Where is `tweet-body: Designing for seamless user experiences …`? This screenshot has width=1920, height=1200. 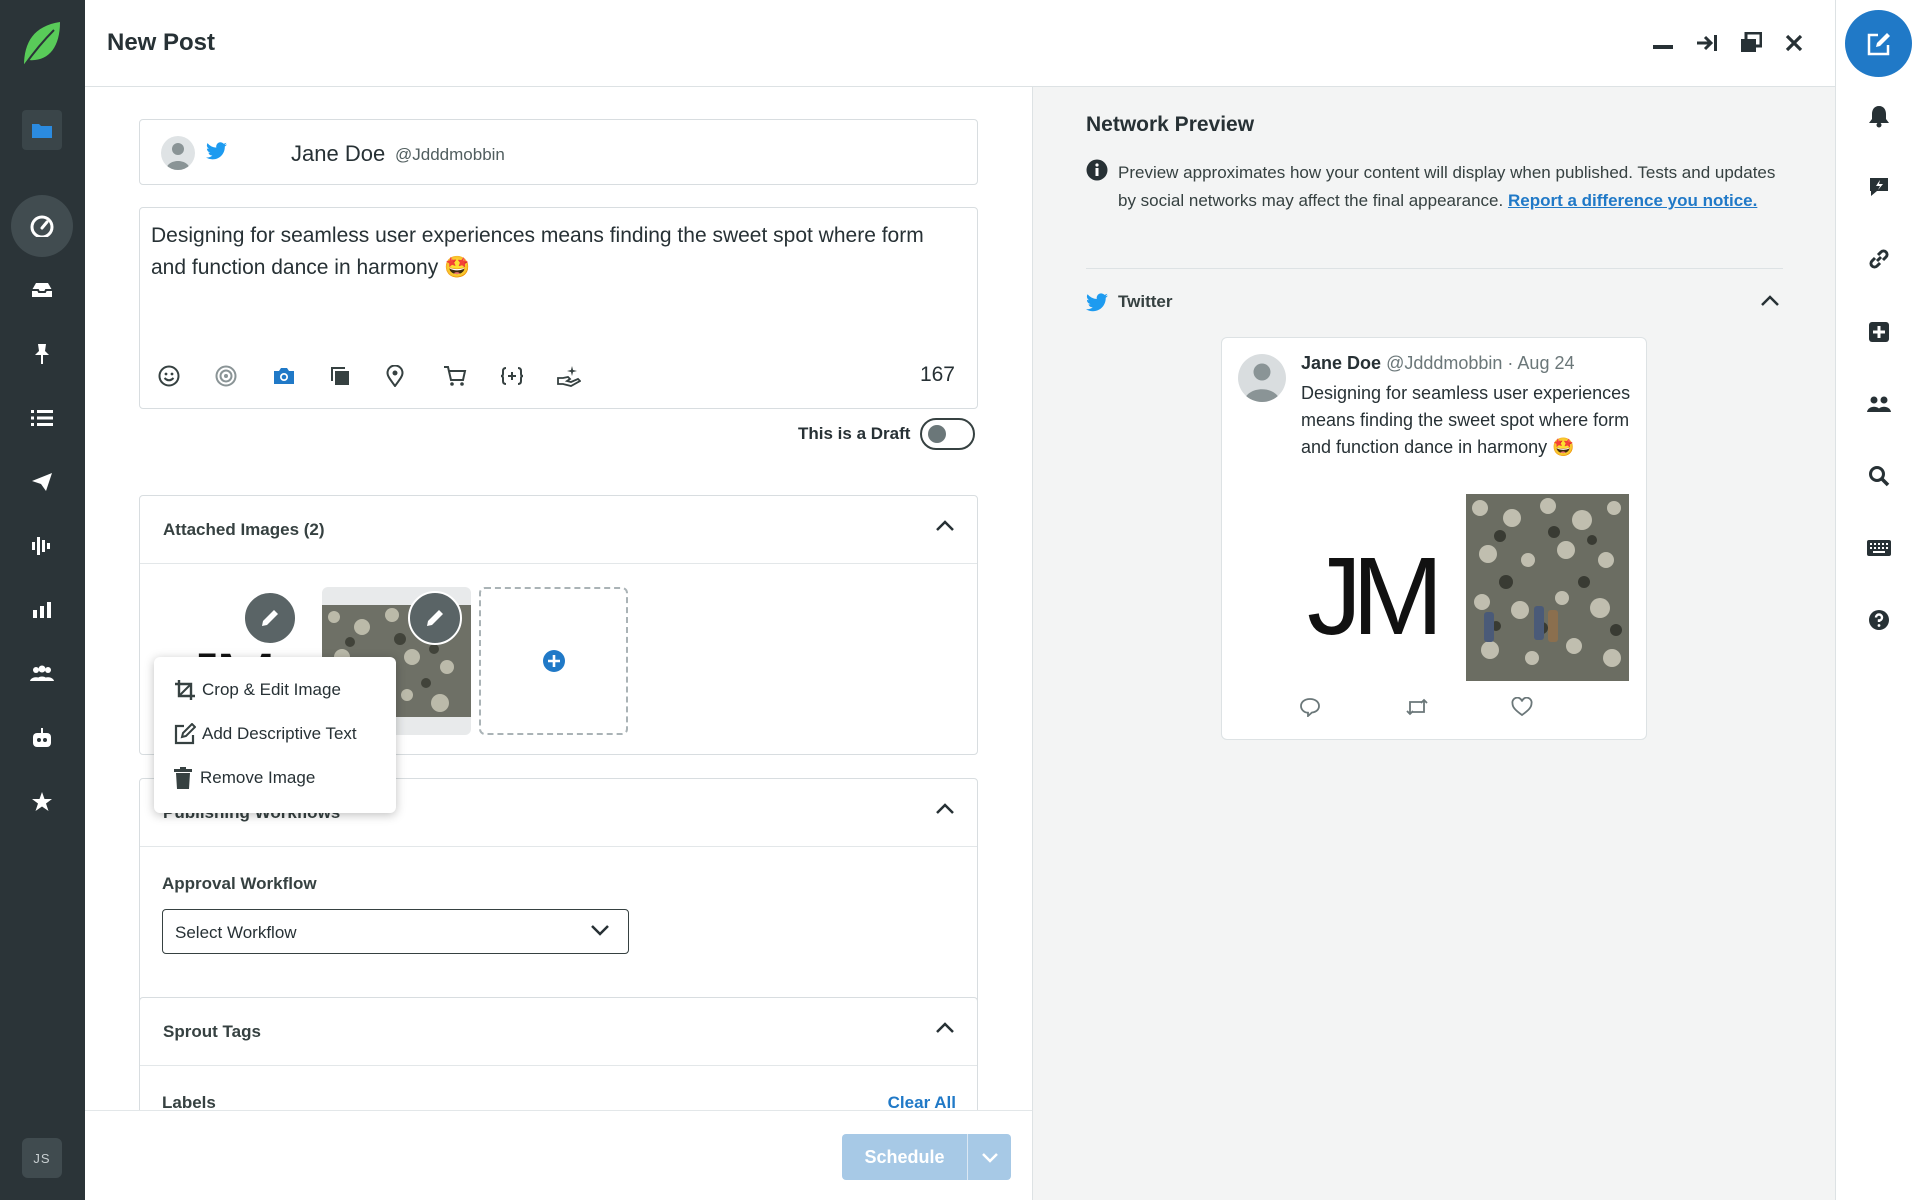
tweet-body: Designing for seamless user experiences … is located at coordinates (1466, 420).